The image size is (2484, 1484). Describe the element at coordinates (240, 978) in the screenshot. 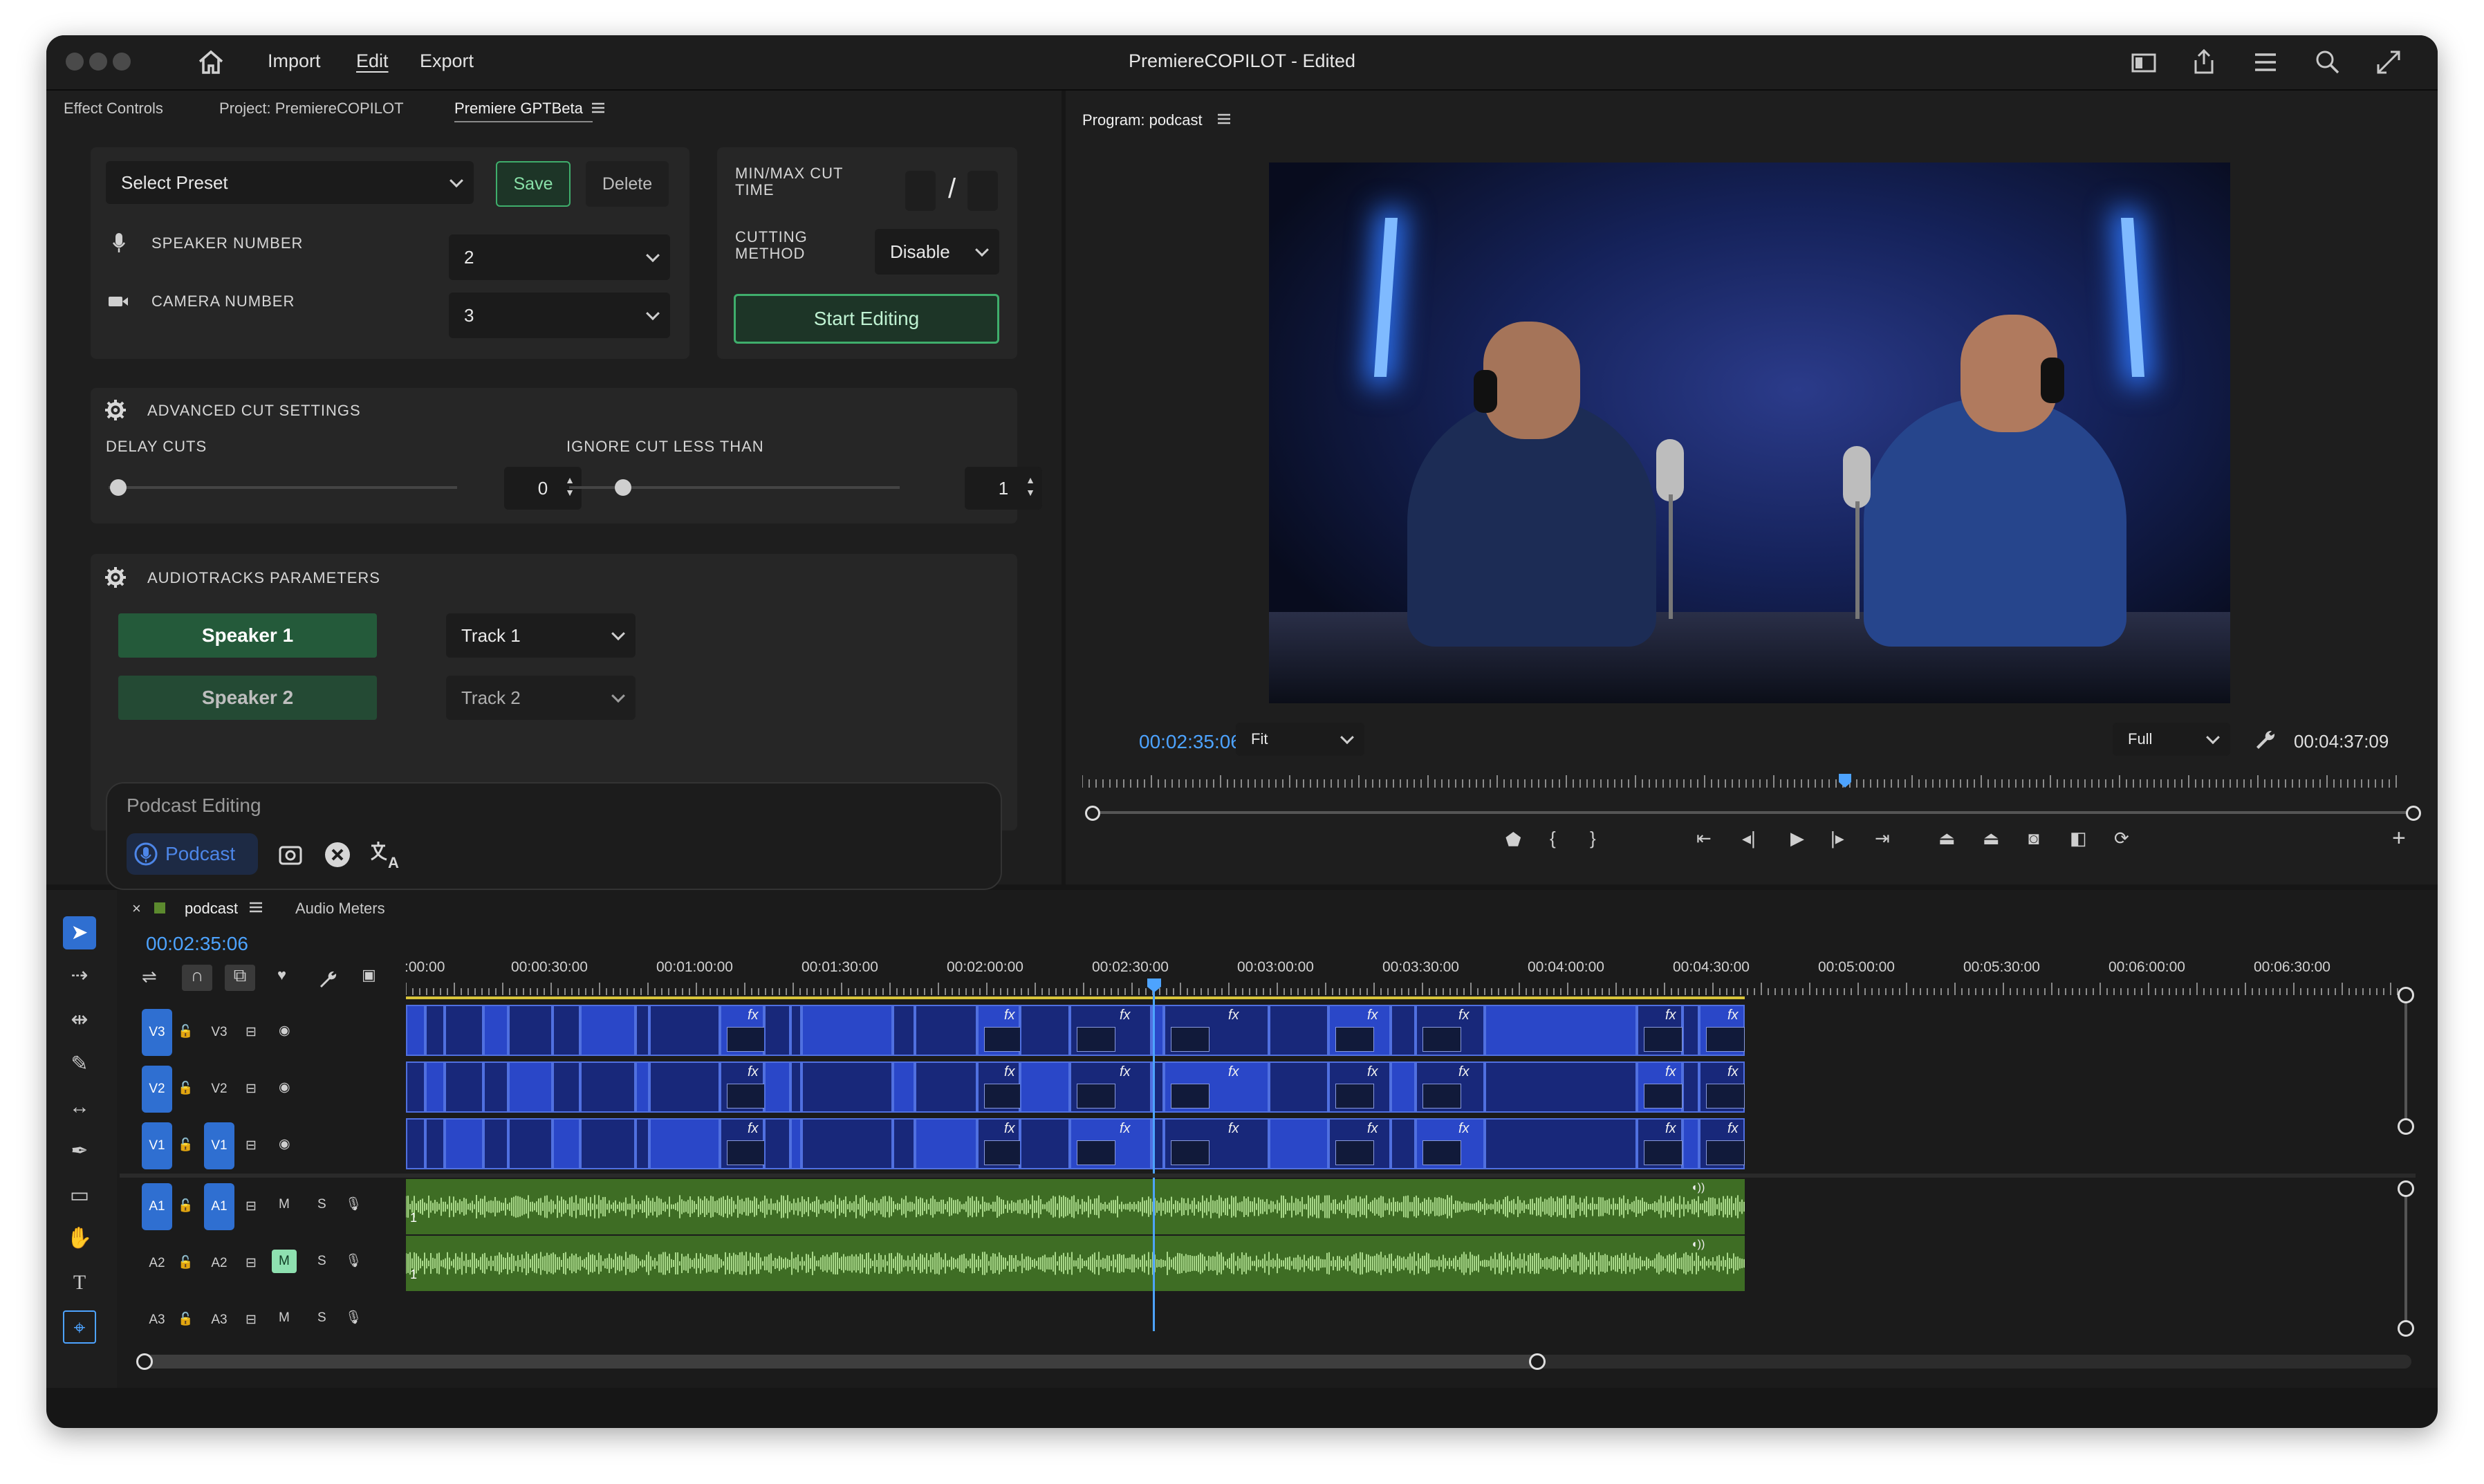

I see `linked-selection-icon: ⧉` at that location.